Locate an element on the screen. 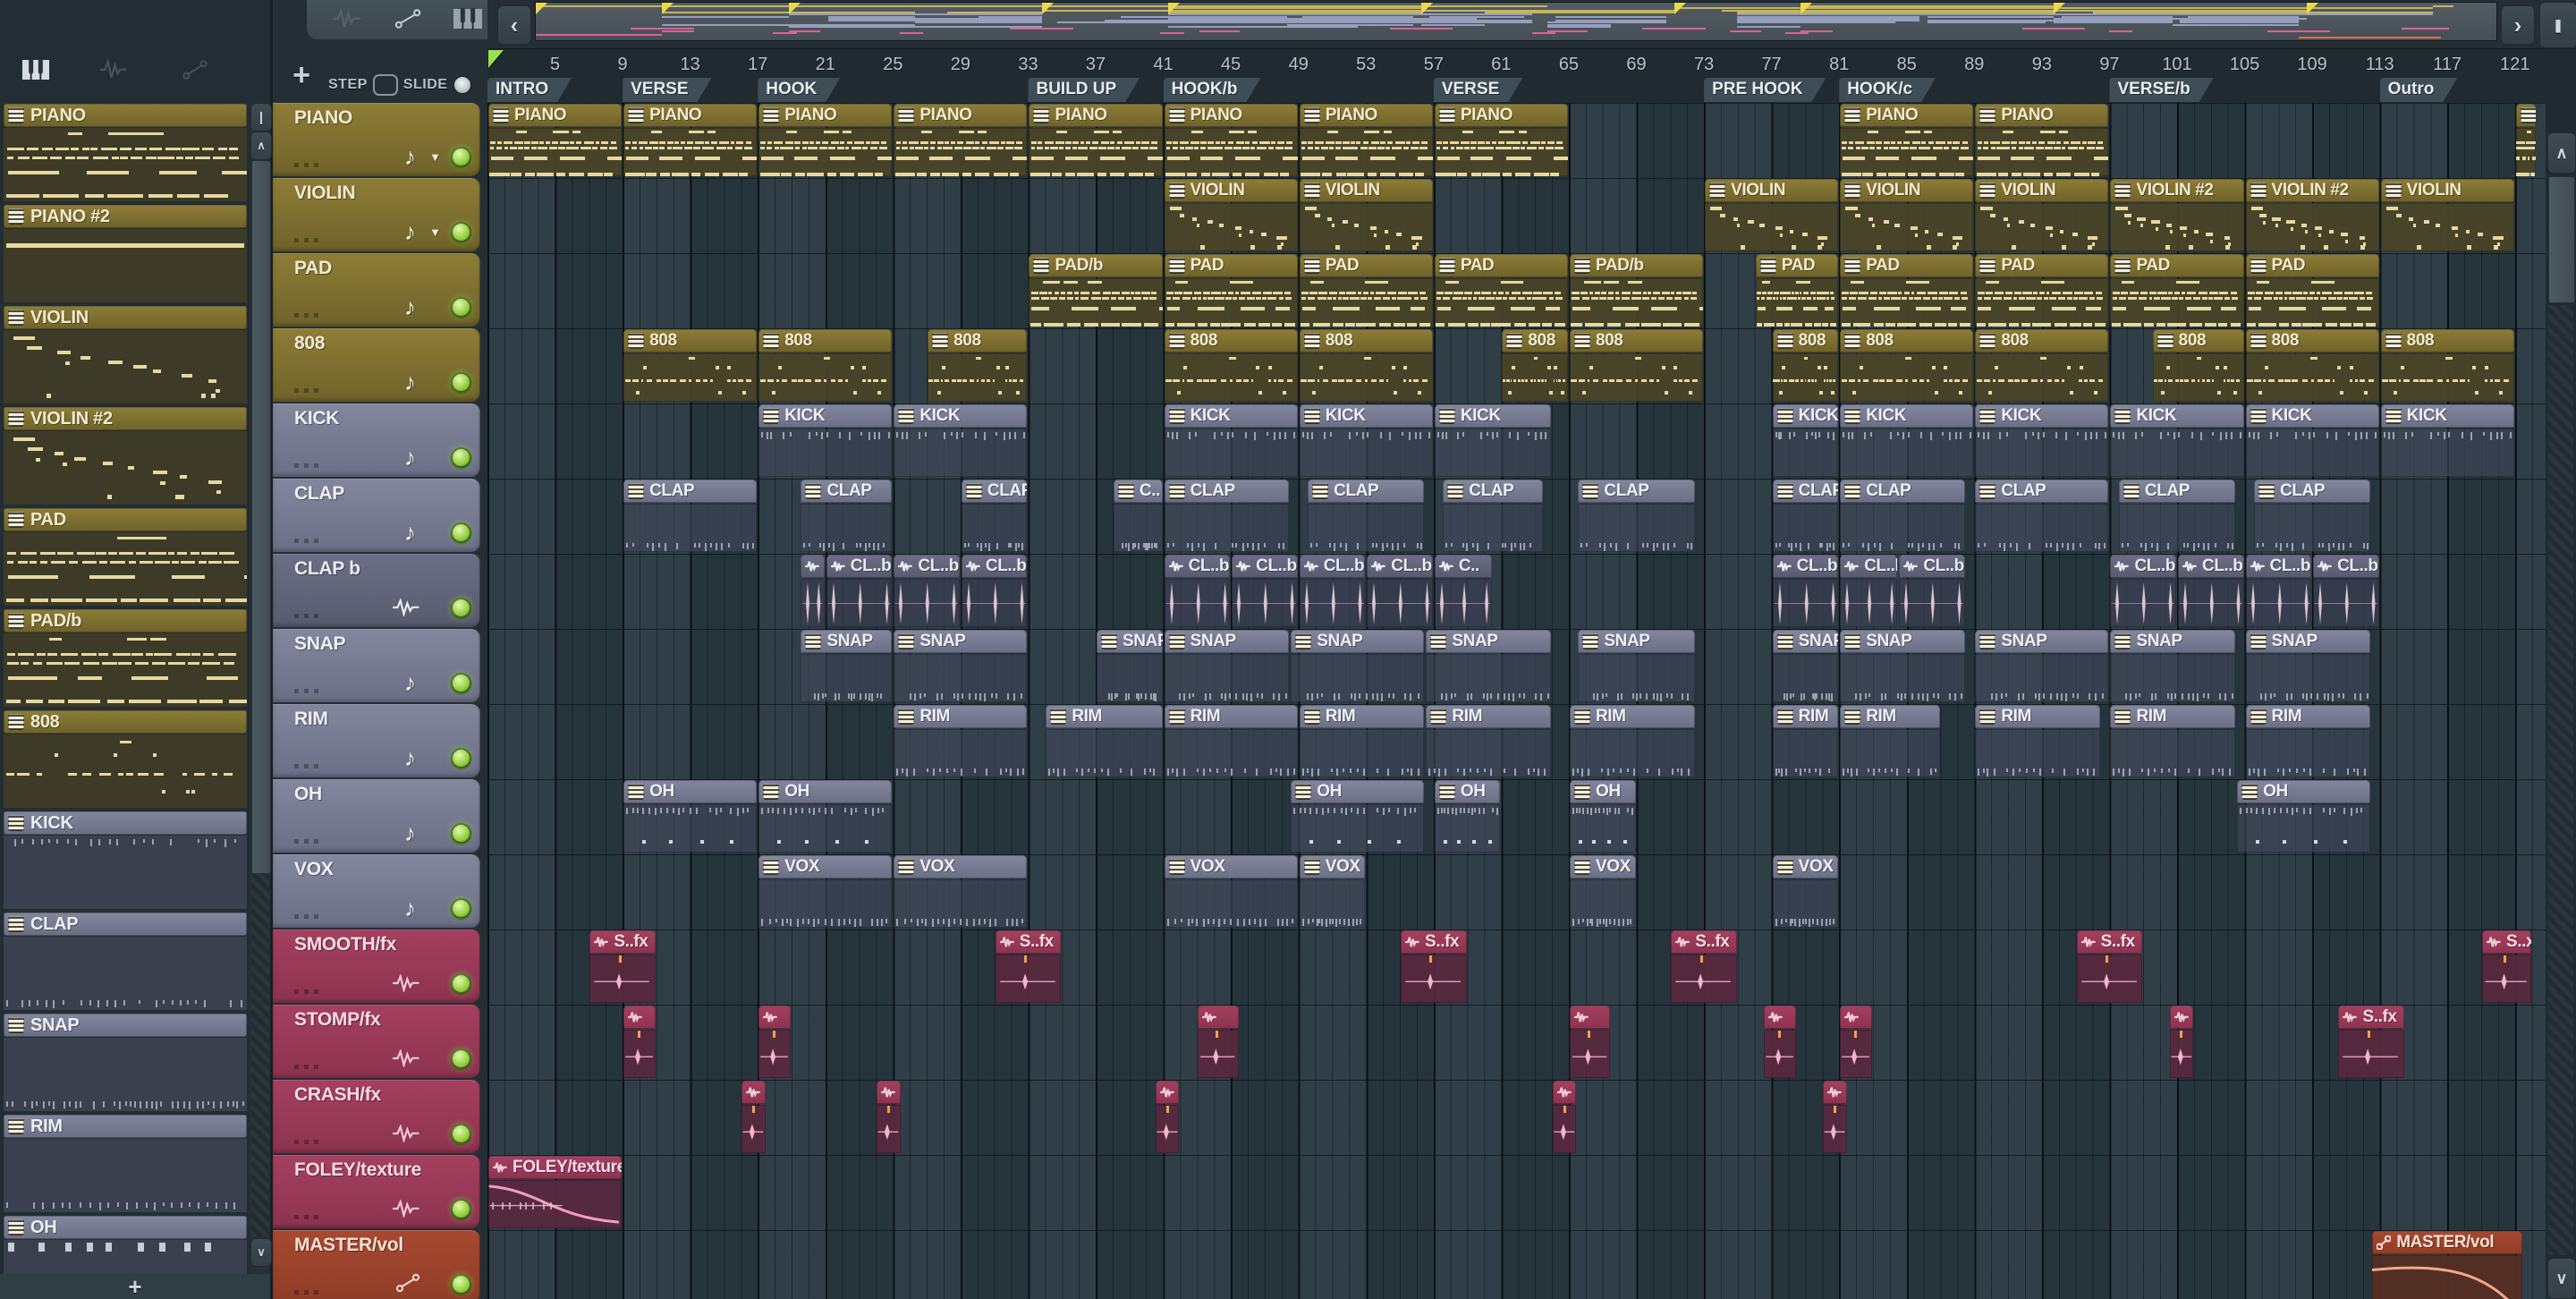  marker-INTRO: INTRO is located at coordinates (529, 90).